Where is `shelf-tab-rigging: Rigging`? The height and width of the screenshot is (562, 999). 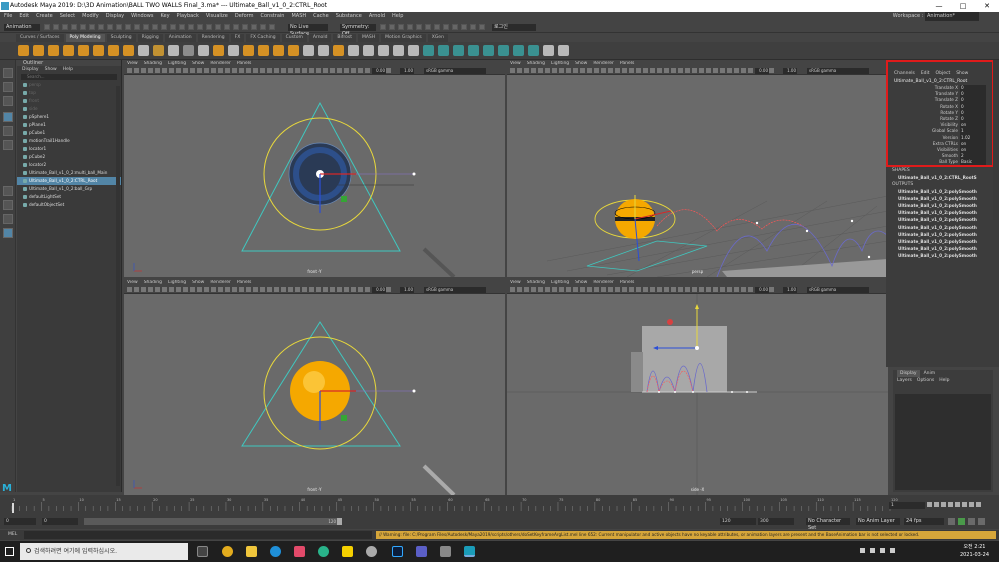
shelf-tab-rigging: Rigging is located at coordinates (150, 38).